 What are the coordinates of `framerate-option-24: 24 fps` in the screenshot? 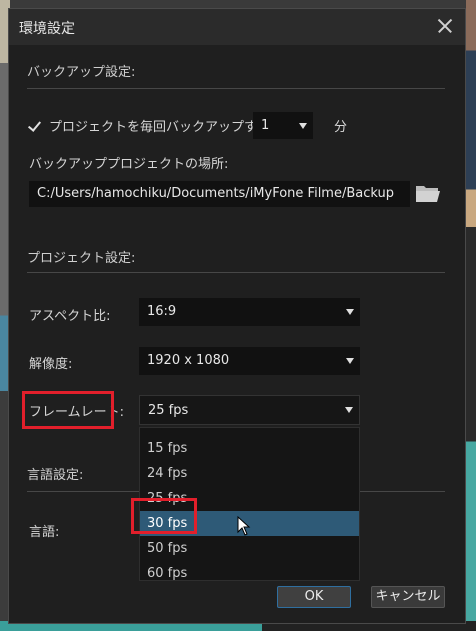 It's located at (249, 473).